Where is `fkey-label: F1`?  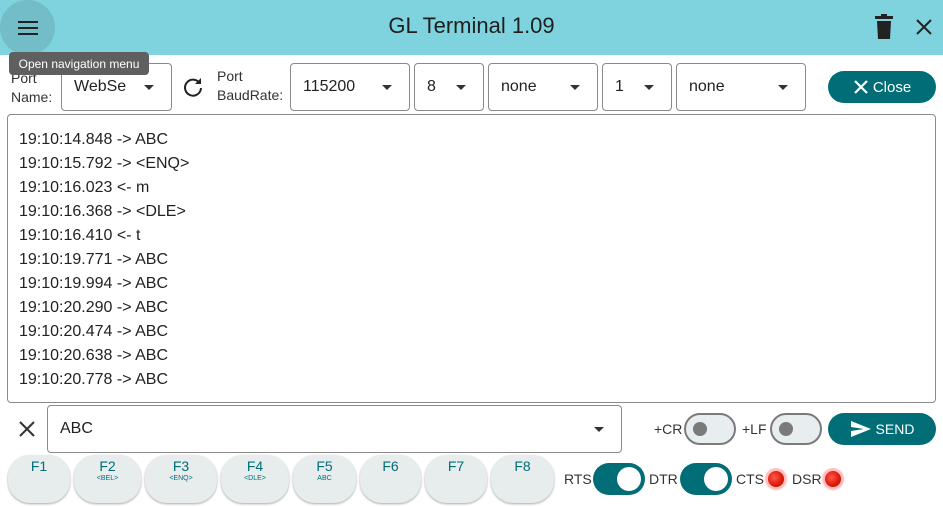 fkey-label: F1 is located at coordinates (39, 466).